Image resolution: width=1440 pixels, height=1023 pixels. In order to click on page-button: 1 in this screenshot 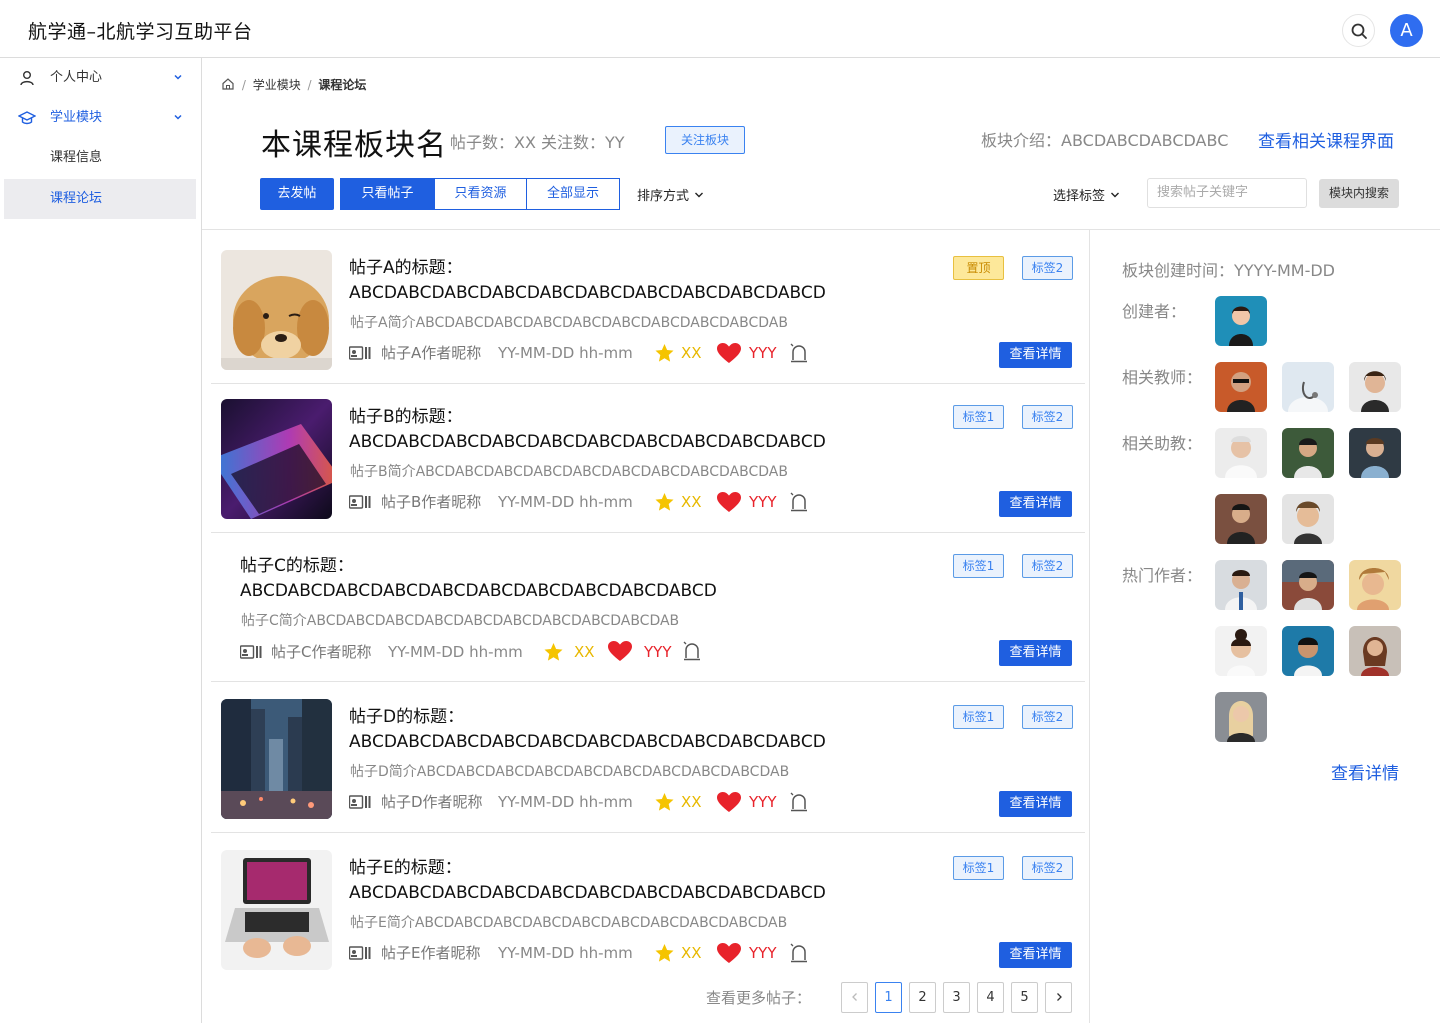, I will do `click(888, 997)`.